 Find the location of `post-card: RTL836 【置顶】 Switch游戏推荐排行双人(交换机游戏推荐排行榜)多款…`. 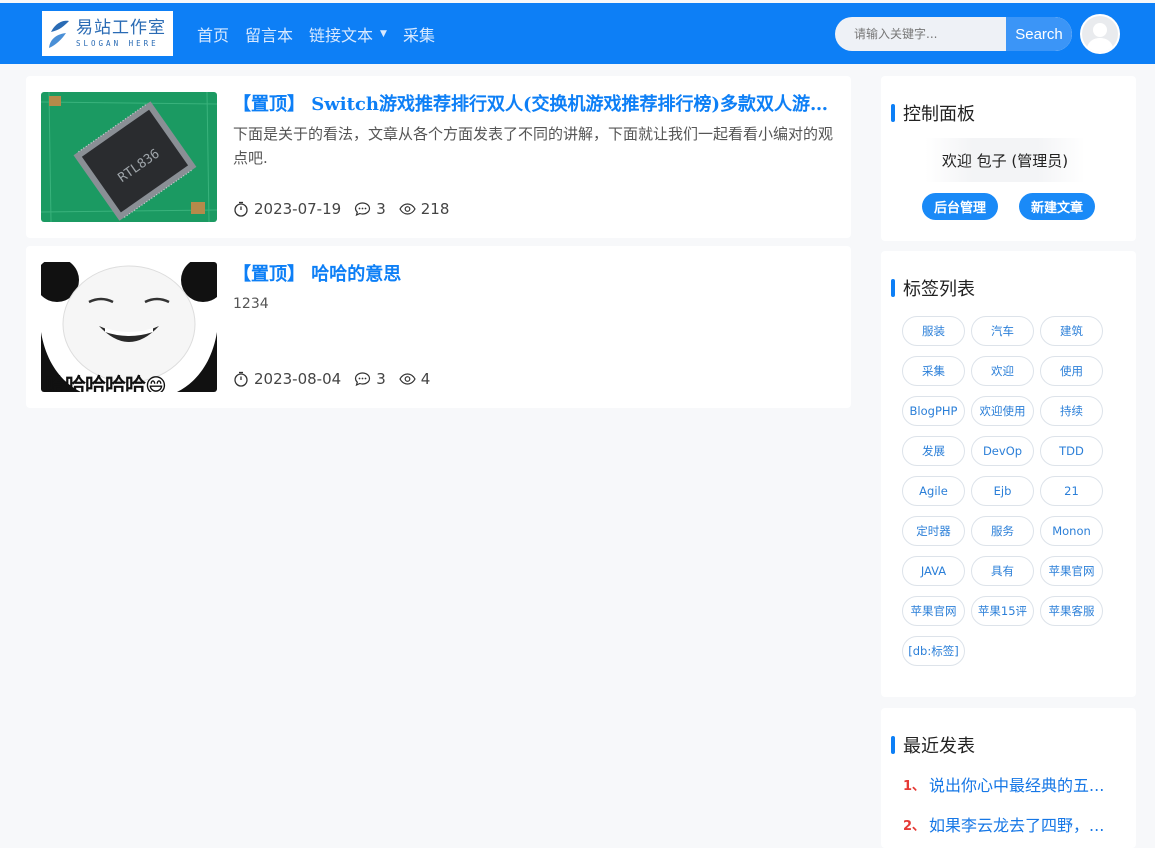

post-card: RTL836 【置顶】 Switch游戏推荐排行双人(交换机游戏推荐排行榜)多款… is located at coordinates (438, 157).